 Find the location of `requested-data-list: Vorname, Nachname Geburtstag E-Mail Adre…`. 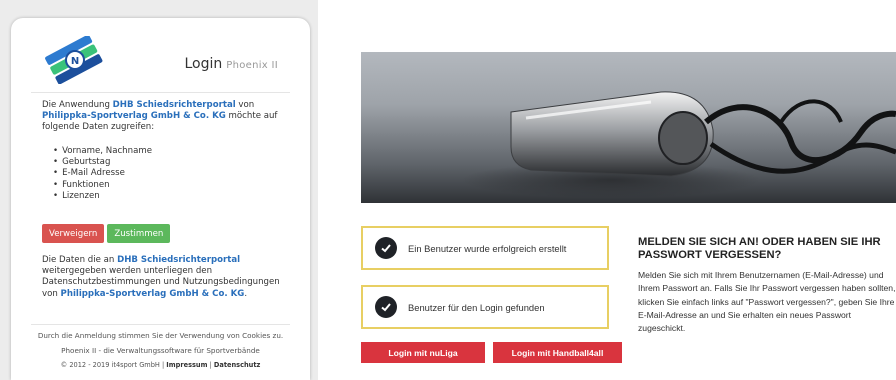

requested-data-list: Vorname, Nachname Geburtstag E-Mail Adre… is located at coordinates (102, 174).